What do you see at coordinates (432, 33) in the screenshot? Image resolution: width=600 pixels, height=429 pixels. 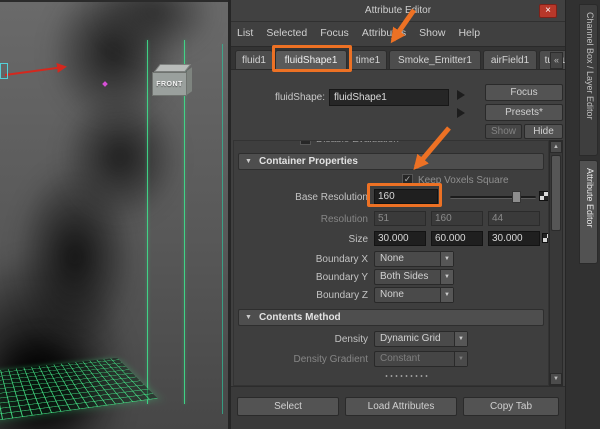 I see `menu-show: Show` at bounding box center [432, 33].